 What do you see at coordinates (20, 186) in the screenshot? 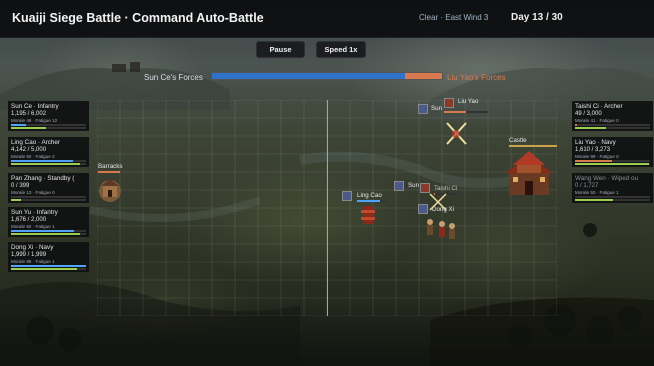
I see `unit-hp: 0 / 399` at bounding box center [20, 186].